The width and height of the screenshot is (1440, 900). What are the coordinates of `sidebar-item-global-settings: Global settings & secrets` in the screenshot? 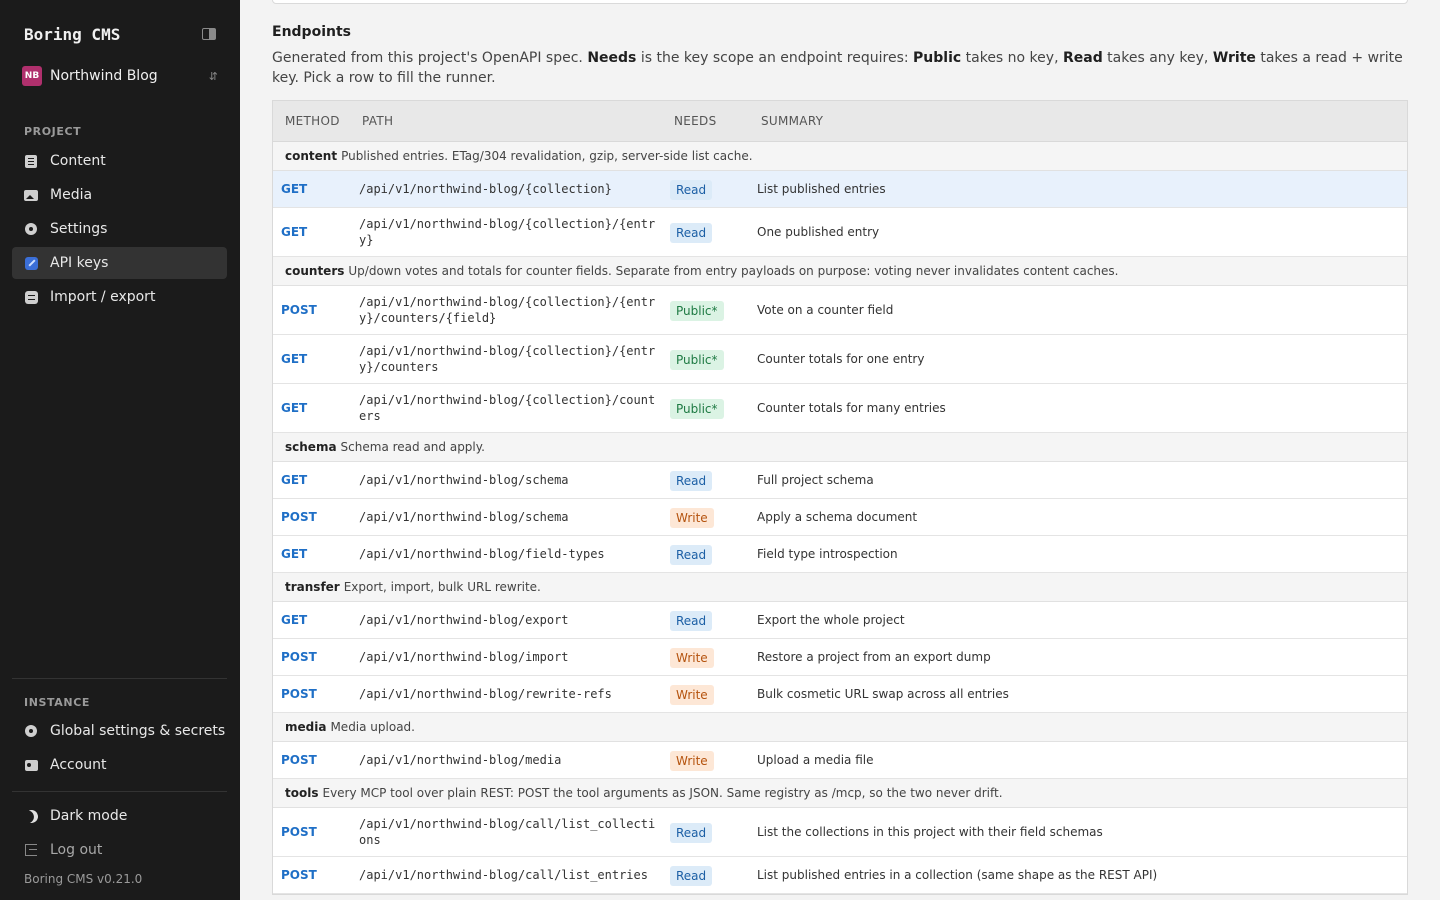 It's located at (119, 731).